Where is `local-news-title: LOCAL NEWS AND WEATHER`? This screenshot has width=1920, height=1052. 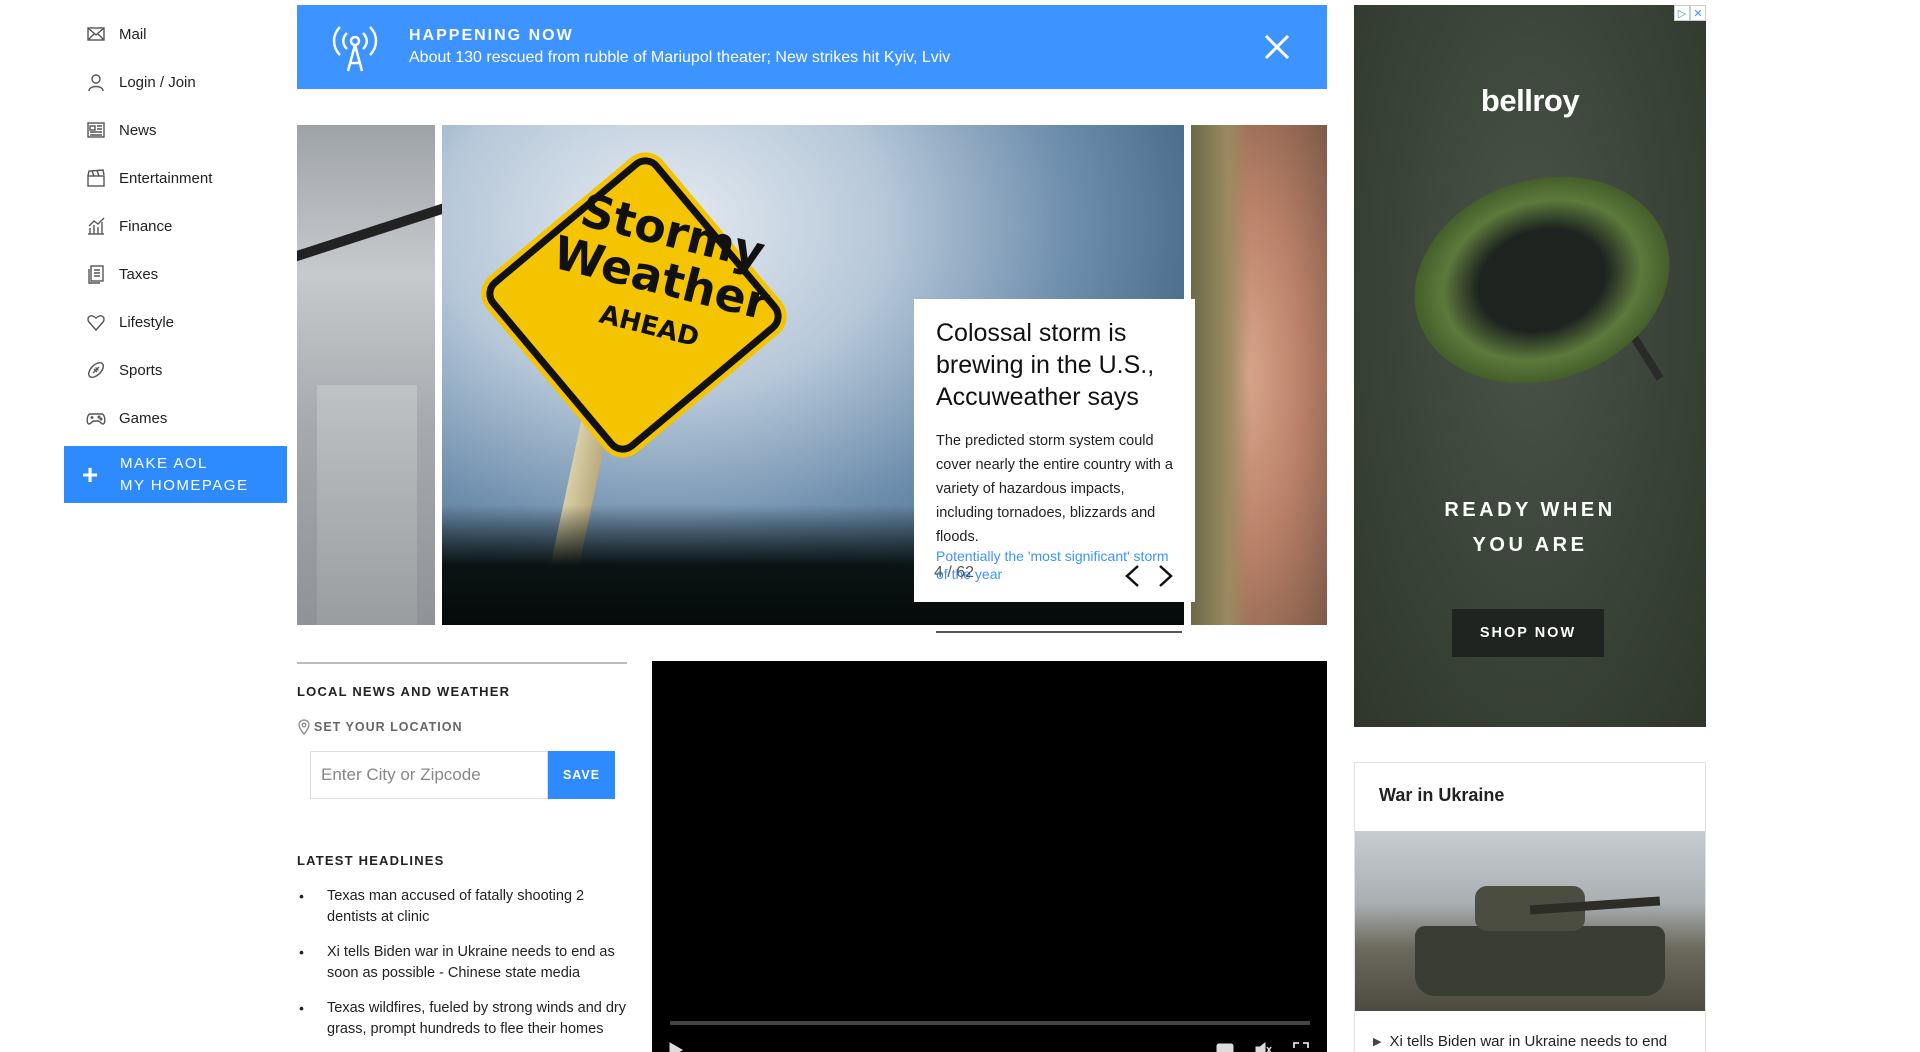
local-news-title: LOCAL NEWS AND WEATHER is located at coordinates (404, 691).